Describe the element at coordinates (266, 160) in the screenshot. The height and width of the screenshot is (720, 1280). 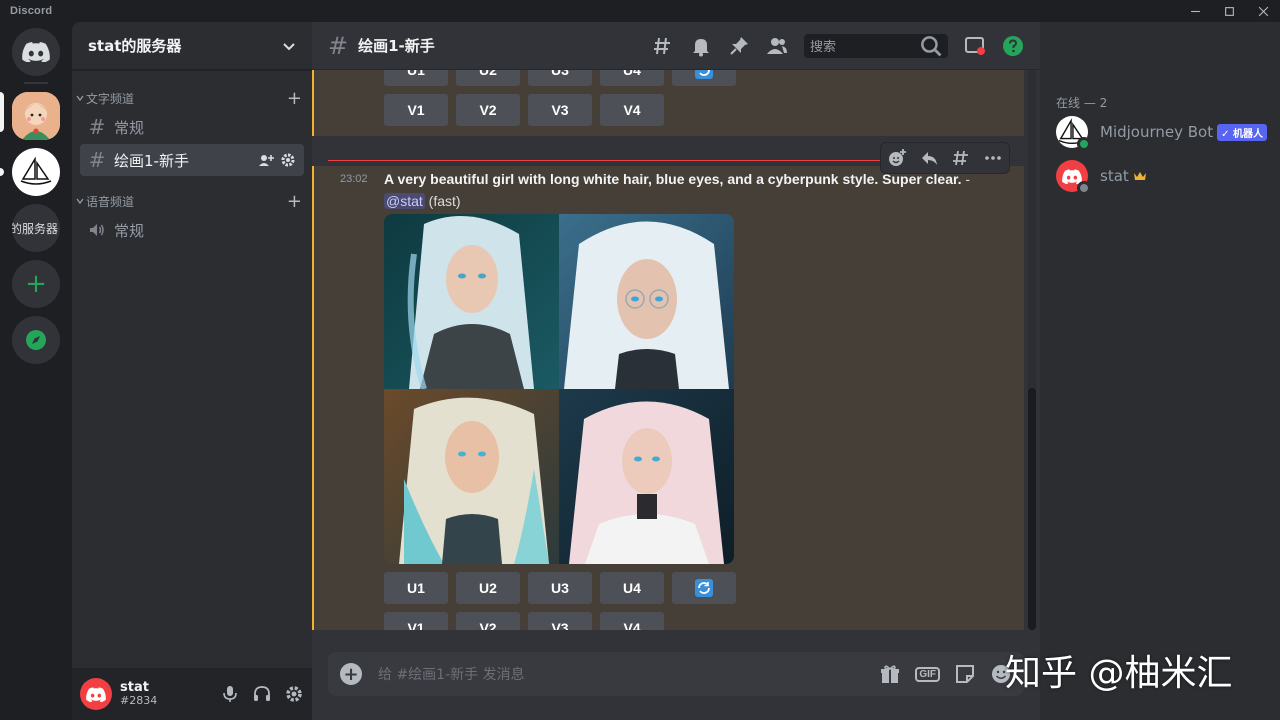
I see `invite-member-icon` at that location.